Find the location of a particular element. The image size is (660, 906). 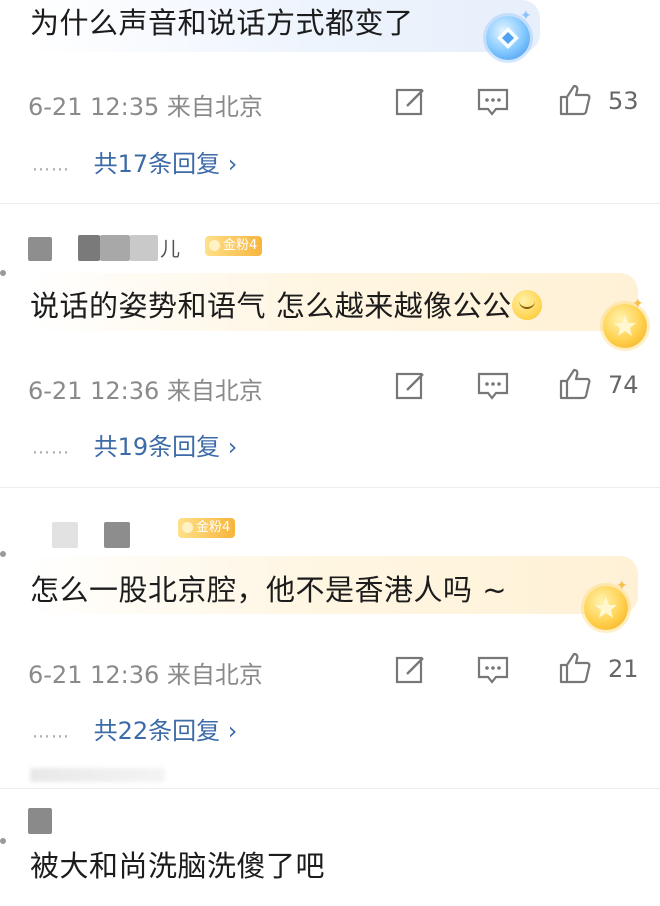

blurred-strip is located at coordinates (97, 775).